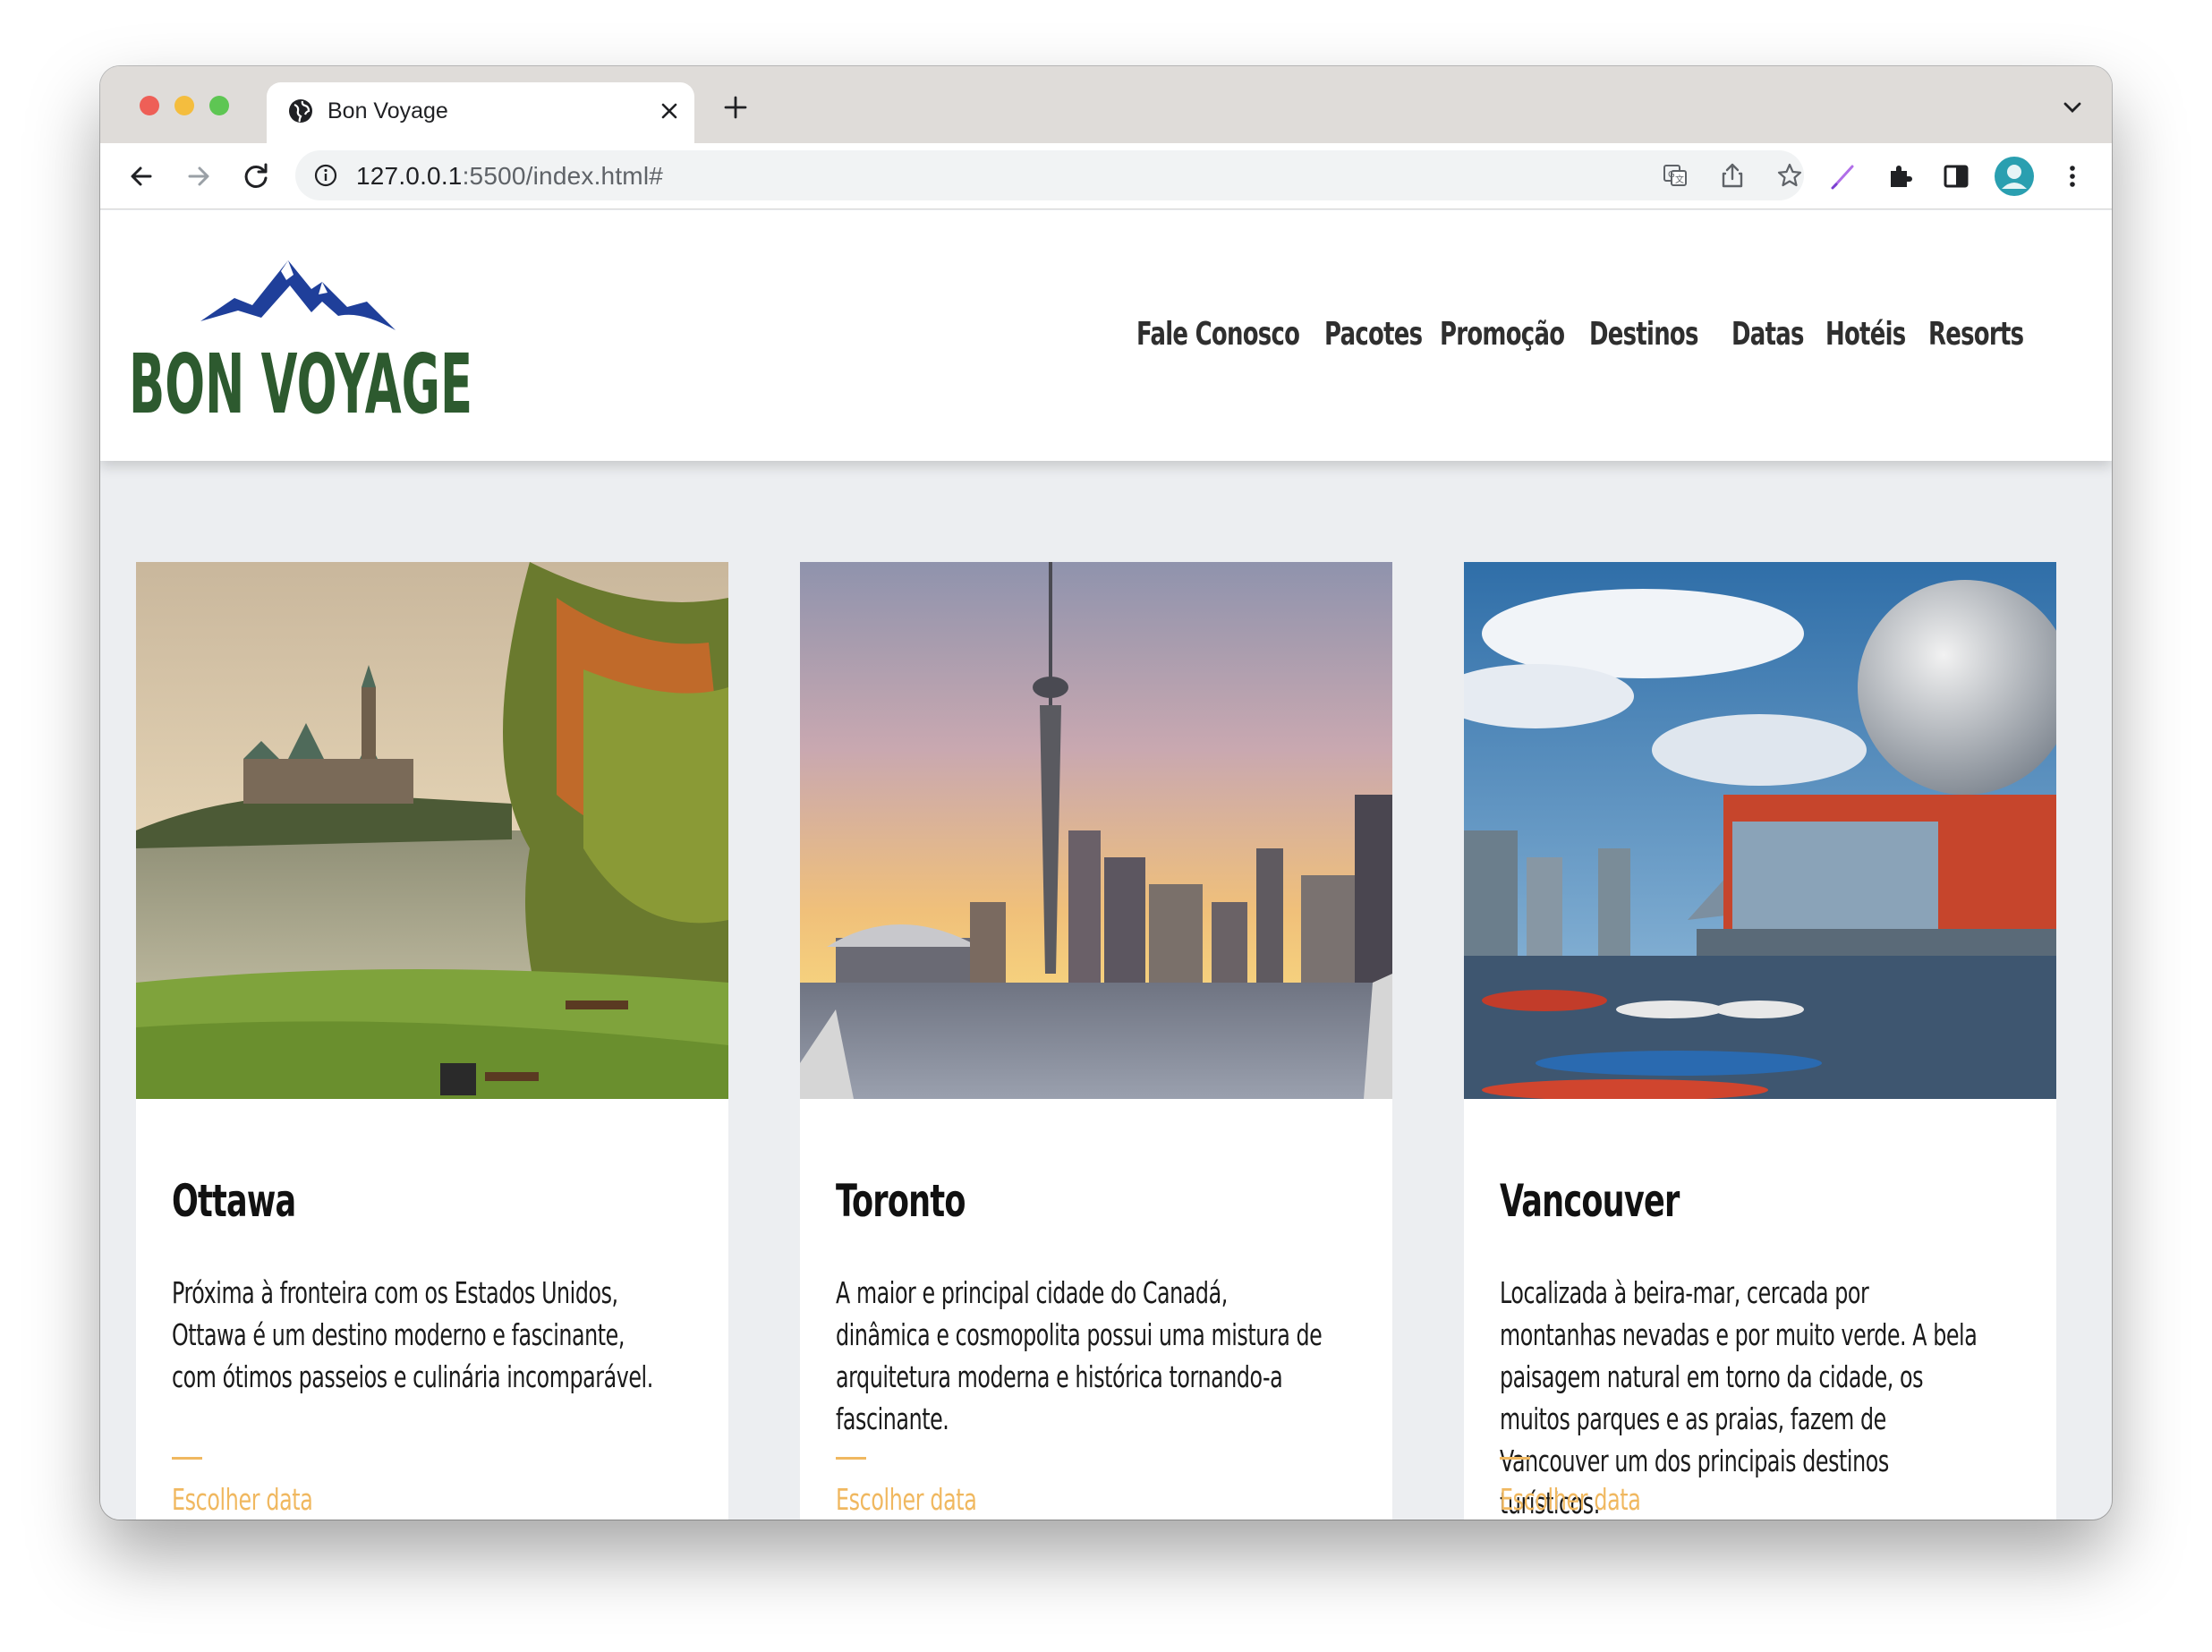 The height and width of the screenshot is (1652, 2212). Describe the element at coordinates (1049, 175) in the screenshot. I see `address-bar: 127.0.0.1:5500/index.html# G 文` at that location.